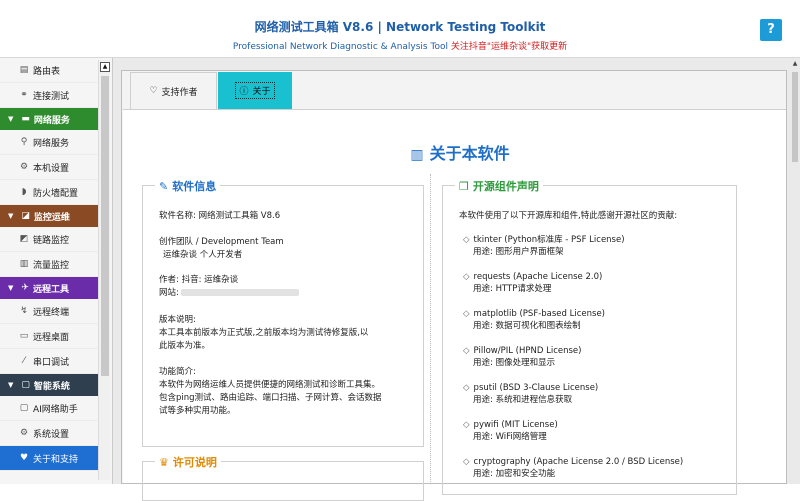 Image resolution: width=800 pixels, height=501 pixels. I want to click on sidebar-item-label: 远程终端, so click(51, 312).